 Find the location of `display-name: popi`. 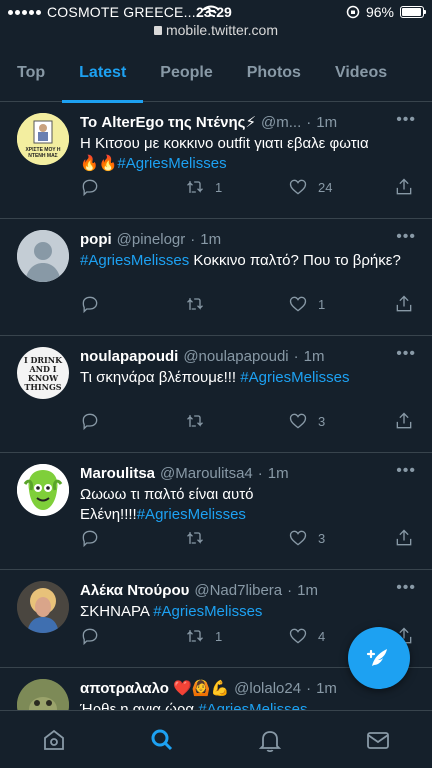

display-name: popi is located at coordinates (96, 239).